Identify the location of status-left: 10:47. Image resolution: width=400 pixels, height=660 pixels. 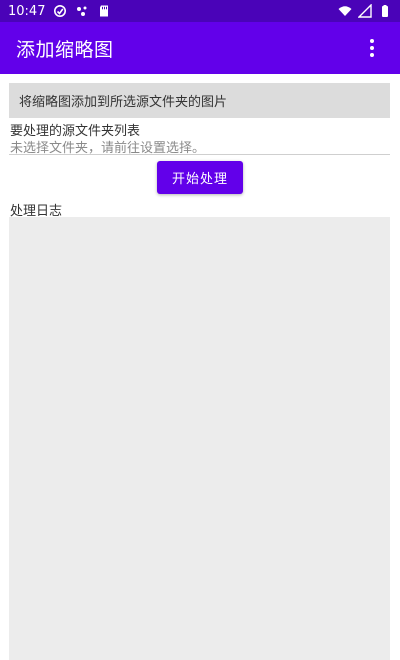
(59, 11).